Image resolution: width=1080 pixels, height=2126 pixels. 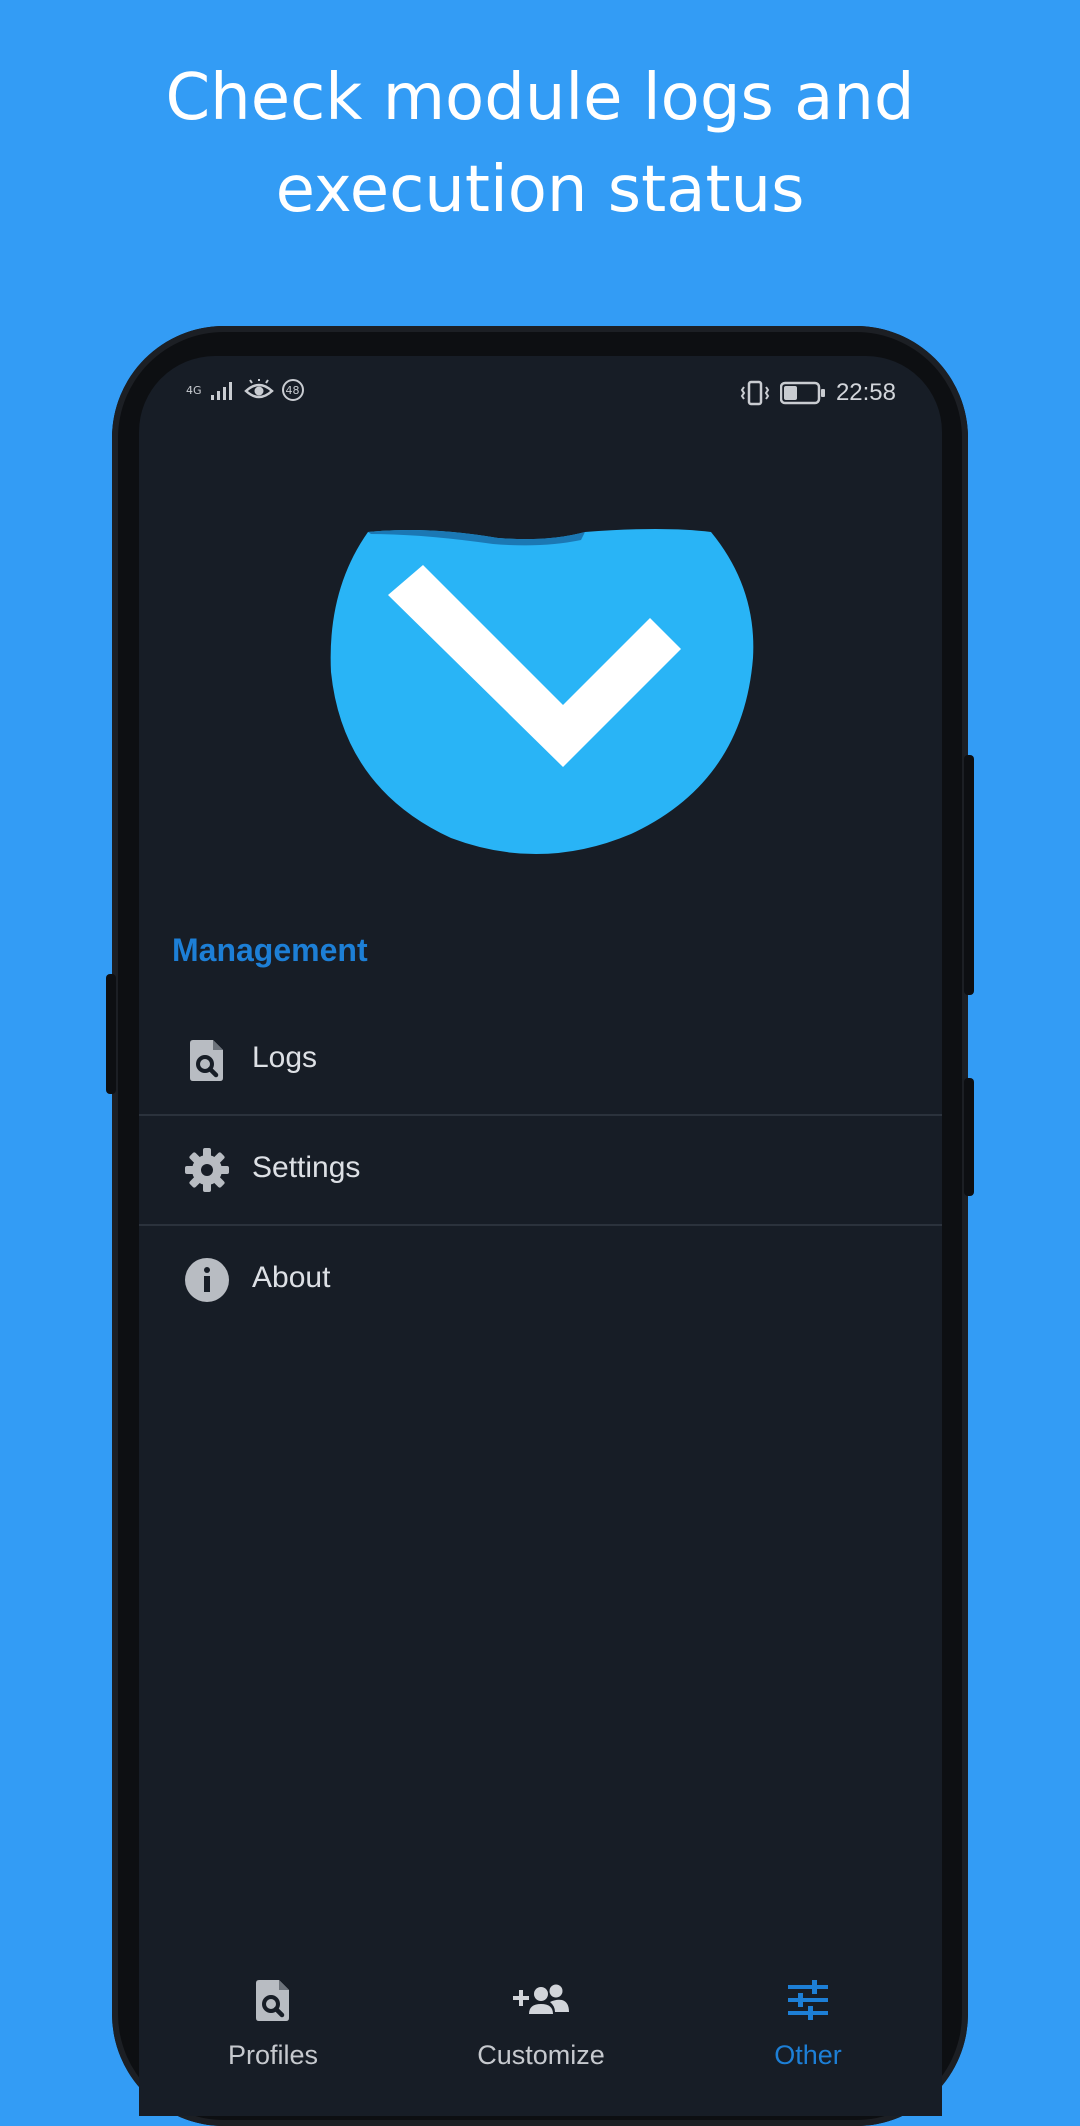 I want to click on section-title-management: Management, so click(x=270, y=950).